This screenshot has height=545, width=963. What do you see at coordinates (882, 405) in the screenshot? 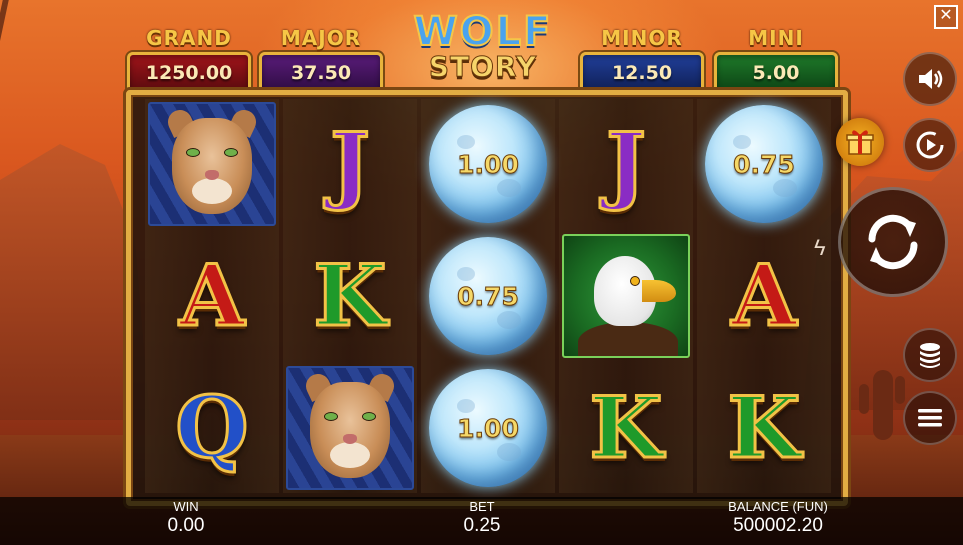
I see `cactus` at bounding box center [882, 405].